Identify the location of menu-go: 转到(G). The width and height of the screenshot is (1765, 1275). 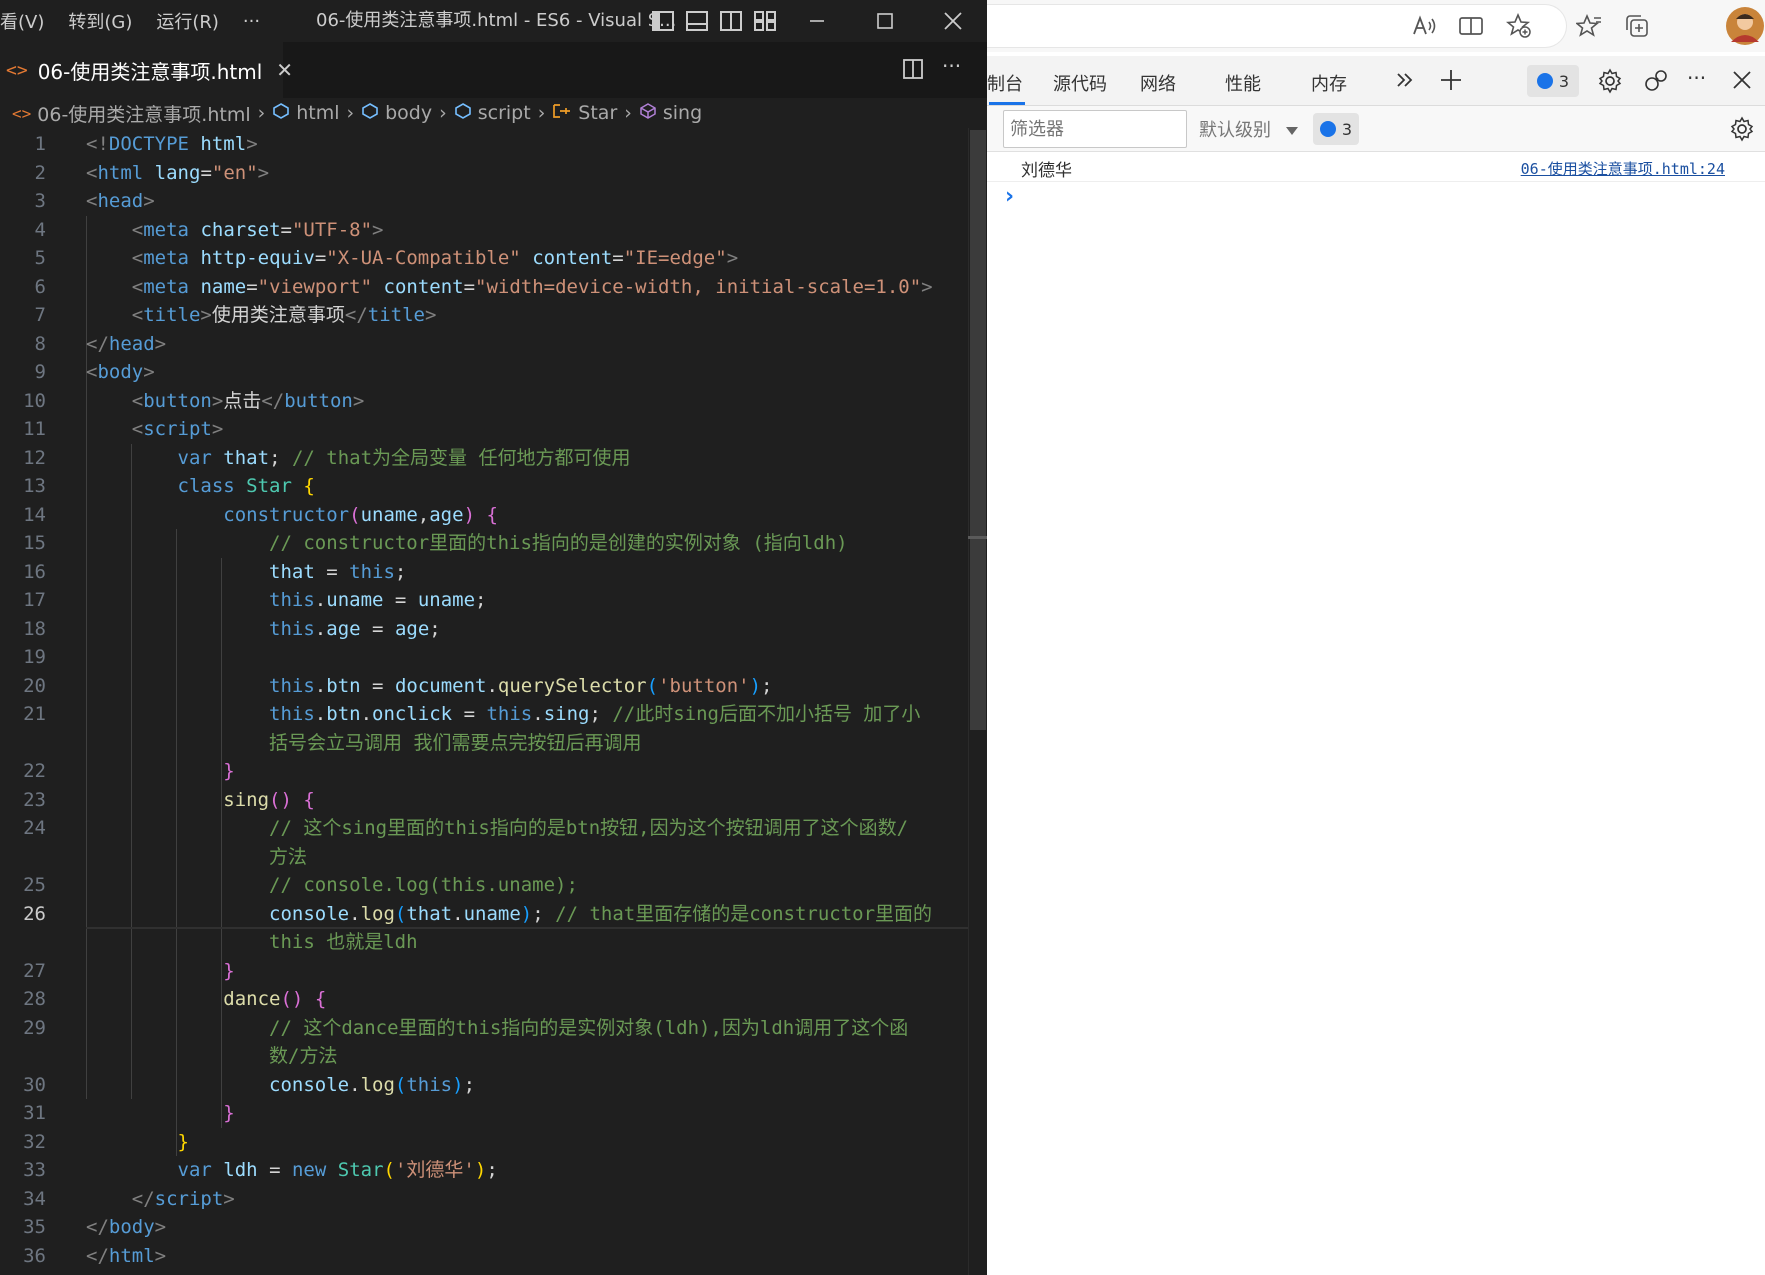
(100, 21).